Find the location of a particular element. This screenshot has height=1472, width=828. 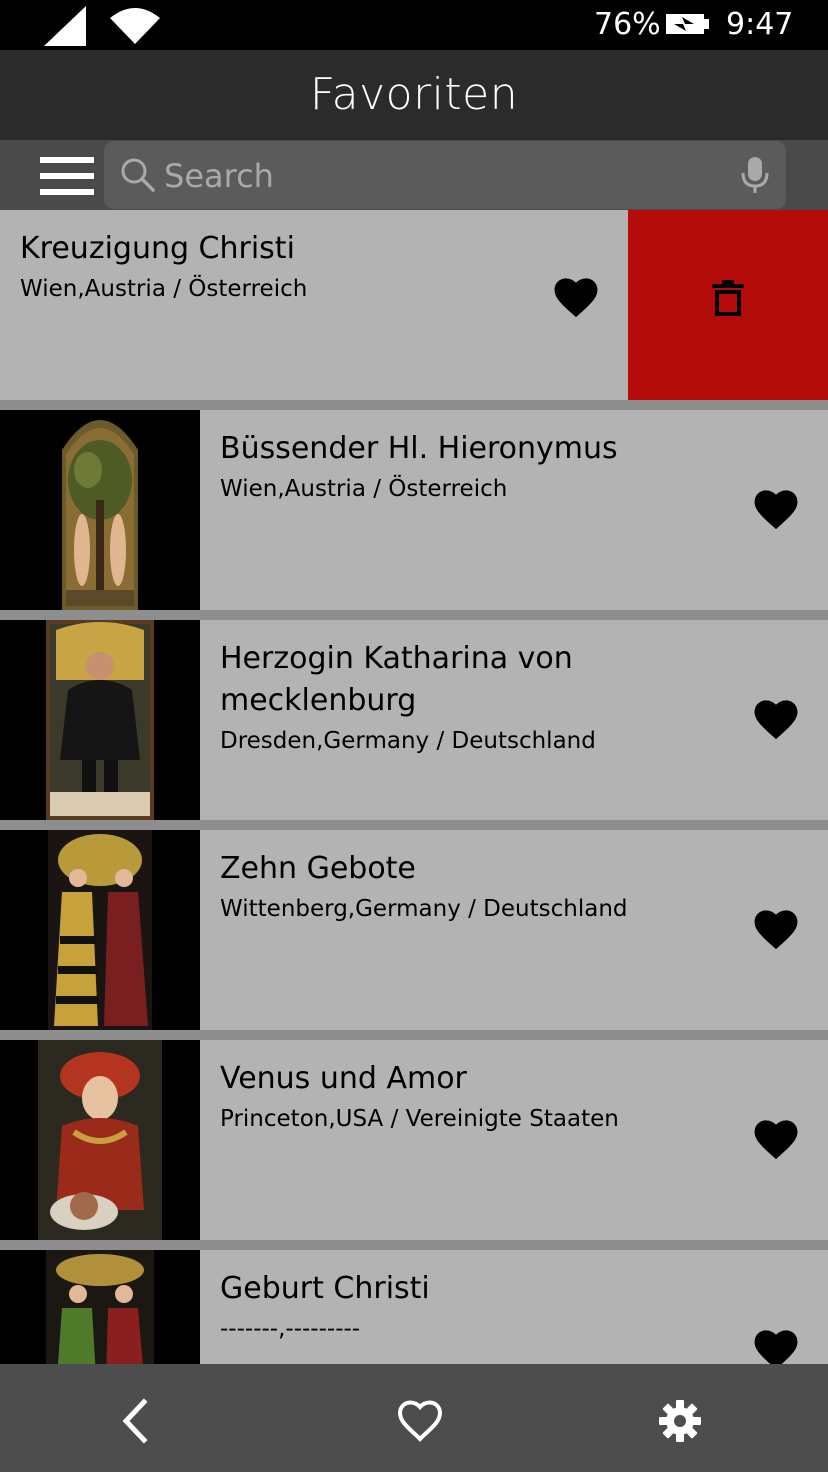

artwork-title: Geburt Christi is located at coordinates (325, 1288).